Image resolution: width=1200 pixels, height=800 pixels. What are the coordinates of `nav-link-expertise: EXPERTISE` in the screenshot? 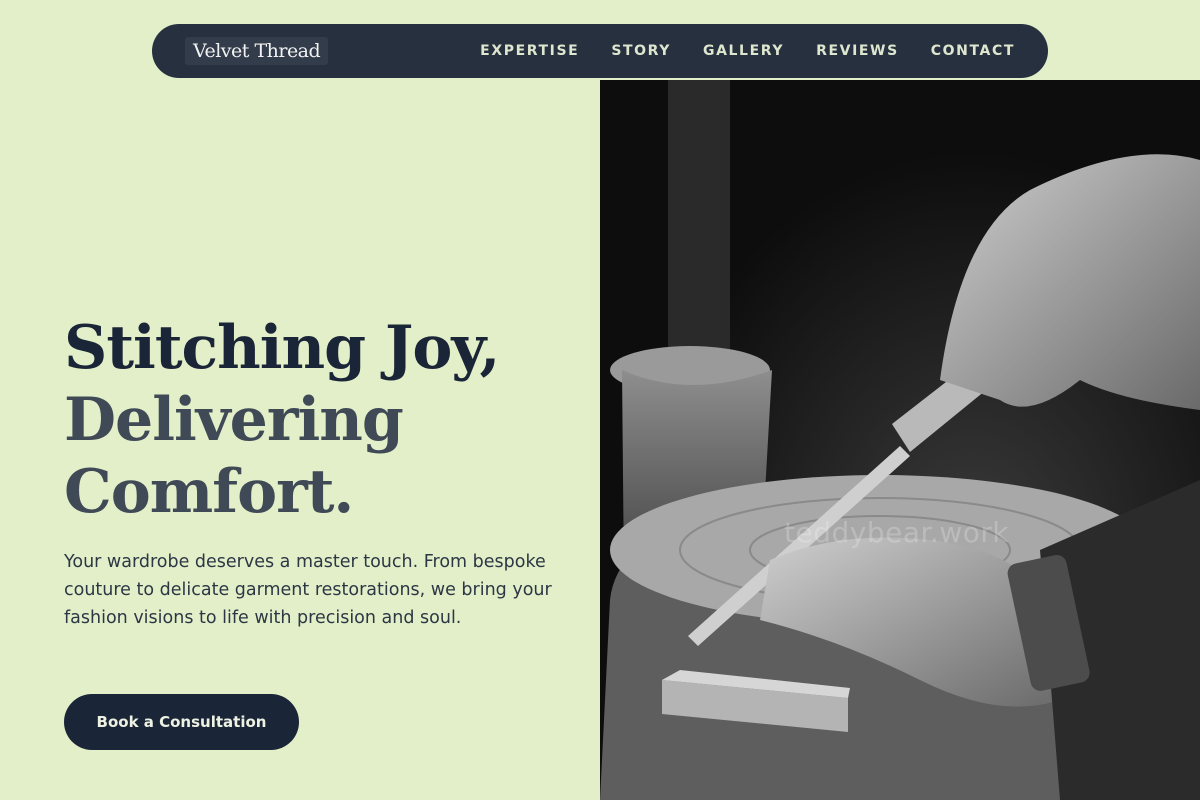 It's located at (529, 51).